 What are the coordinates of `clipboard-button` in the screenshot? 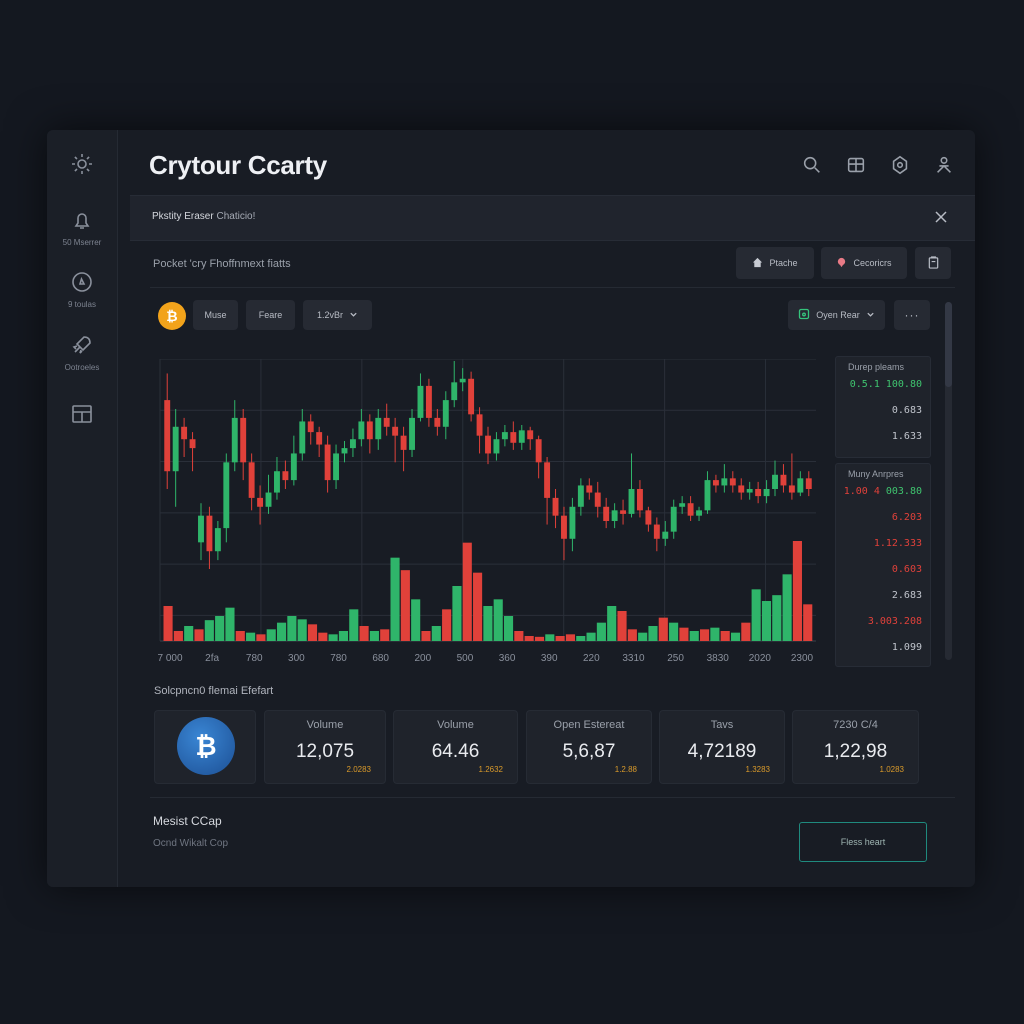 It's located at (933, 263).